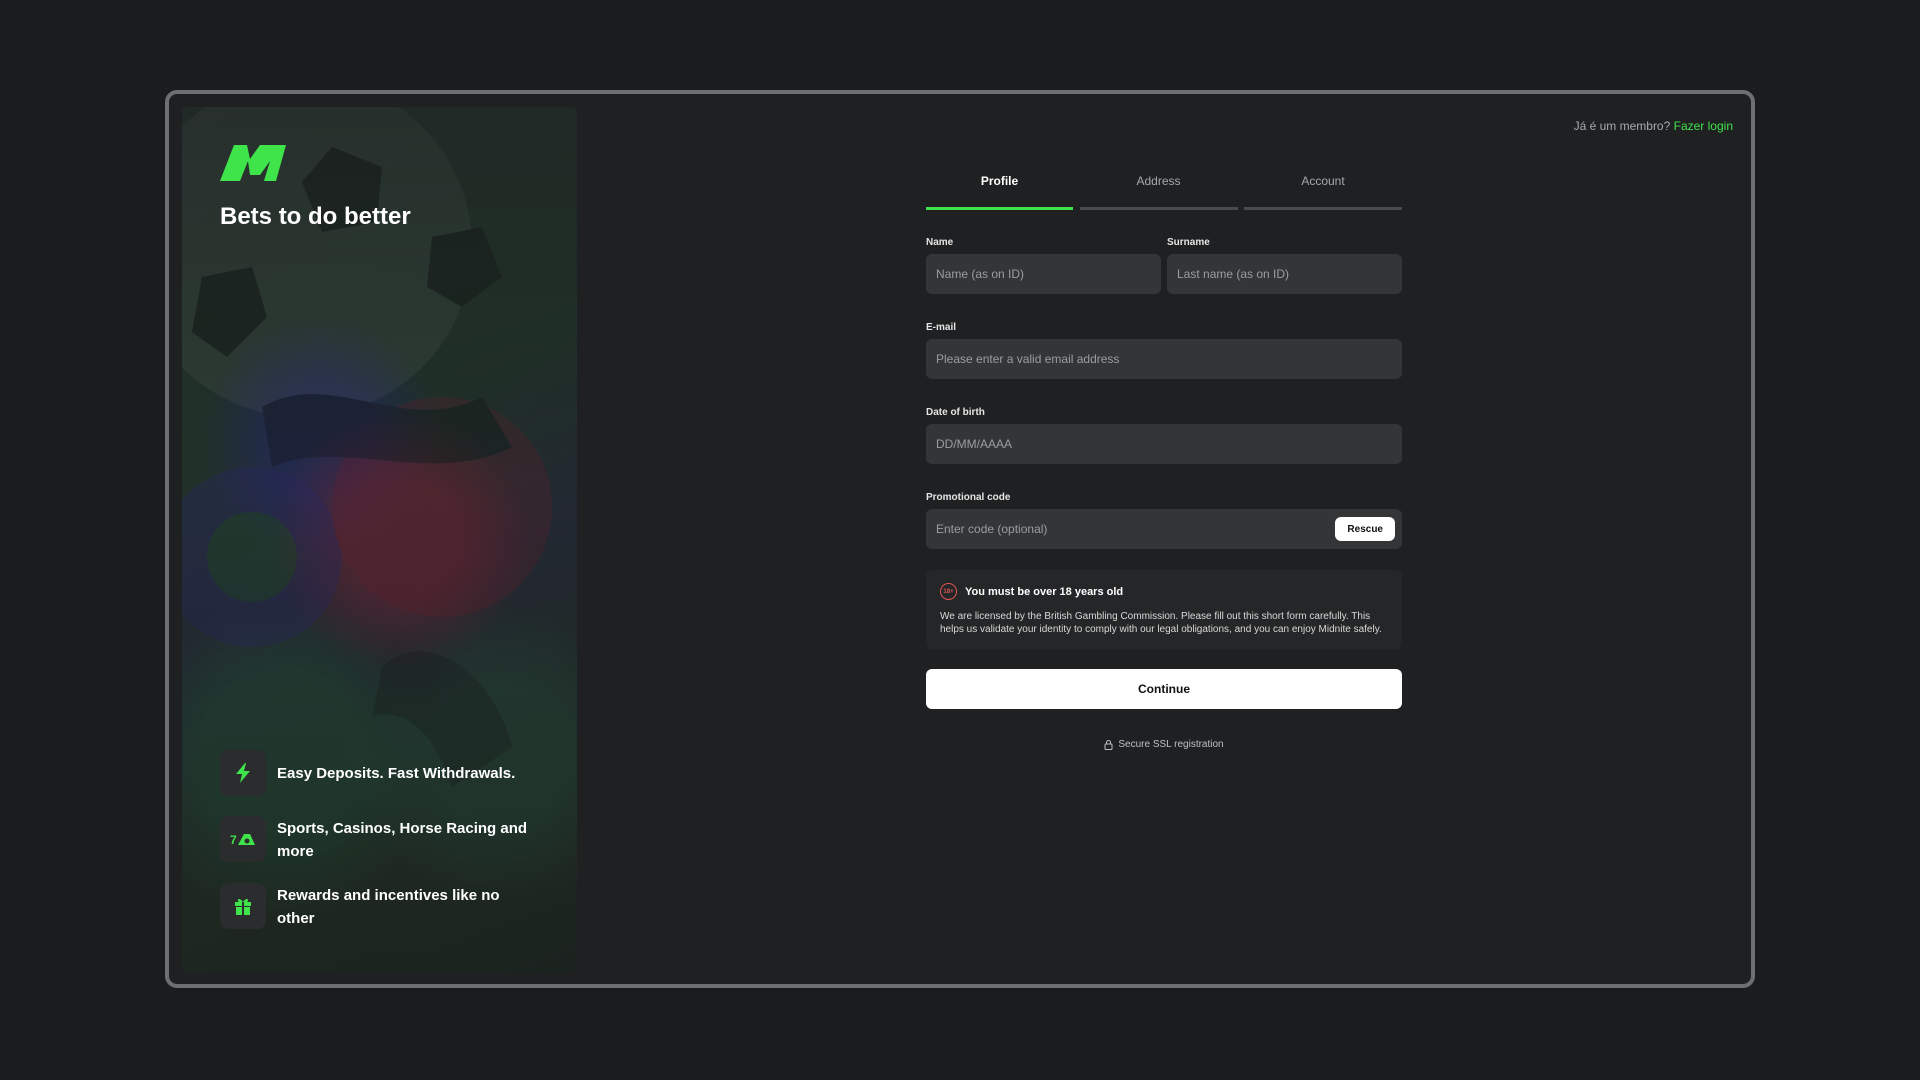 Image resolution: width=1920 pixels, height=1080 pixels. What do you see at coordinates (955, 412) in the screenshot?
I see `dob-label: Date of birth` at bounding box center [955, 412].